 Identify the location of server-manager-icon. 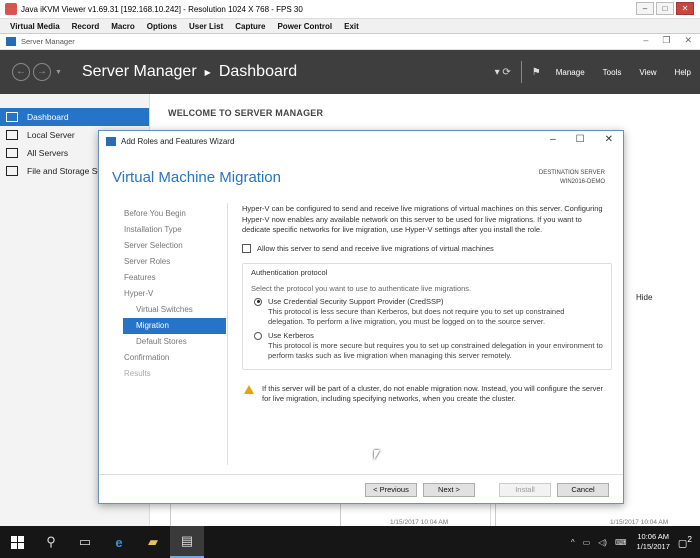
(11, 41).